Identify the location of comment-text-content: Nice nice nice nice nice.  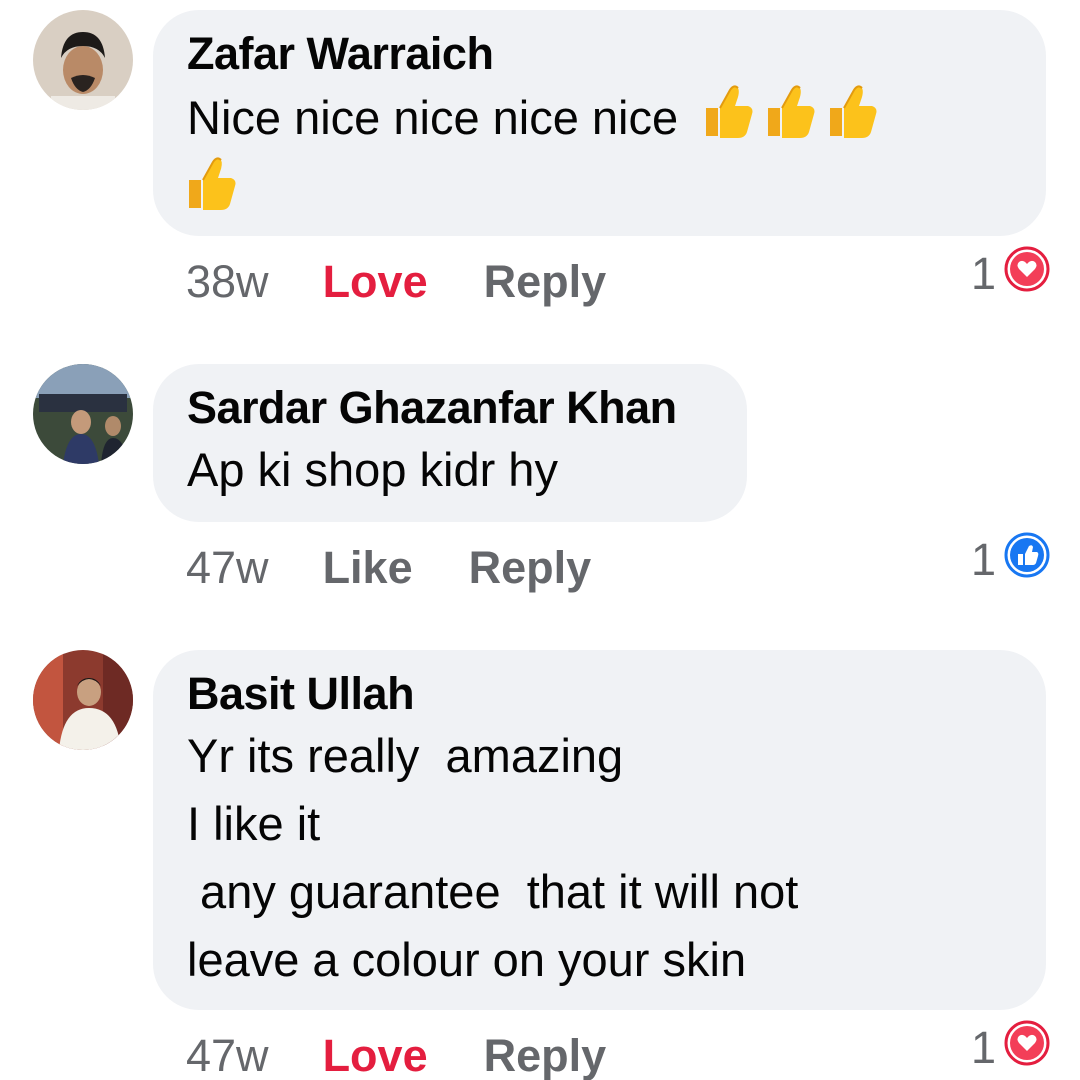
(433, 117).